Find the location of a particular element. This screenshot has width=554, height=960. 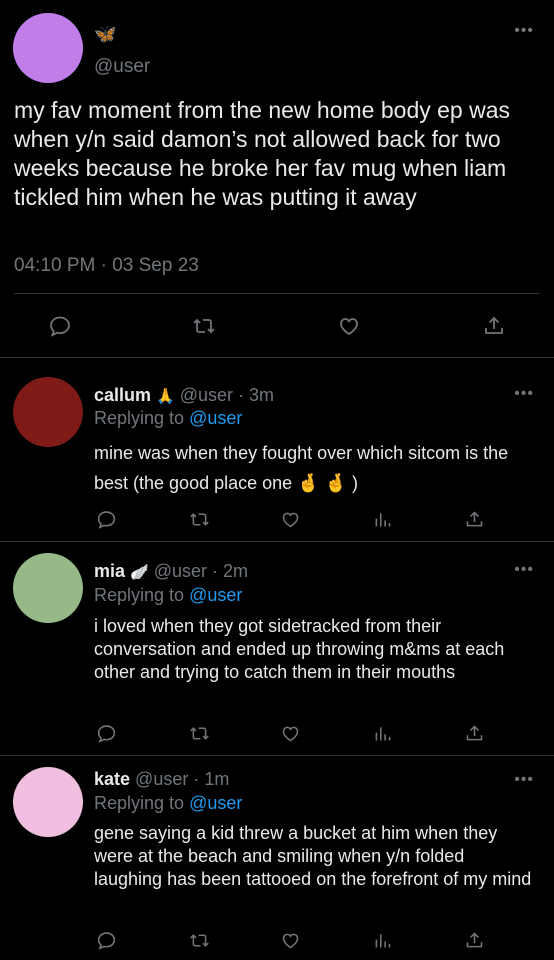

display-name: mia is located at coordinates (109, 571).